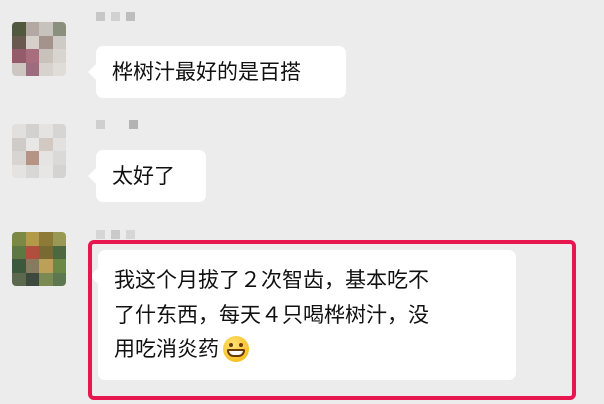  What do you see at coordinates (143, 176) in the screenshot?
I see `message-text: 太好了` at bounding box center [143, 176].